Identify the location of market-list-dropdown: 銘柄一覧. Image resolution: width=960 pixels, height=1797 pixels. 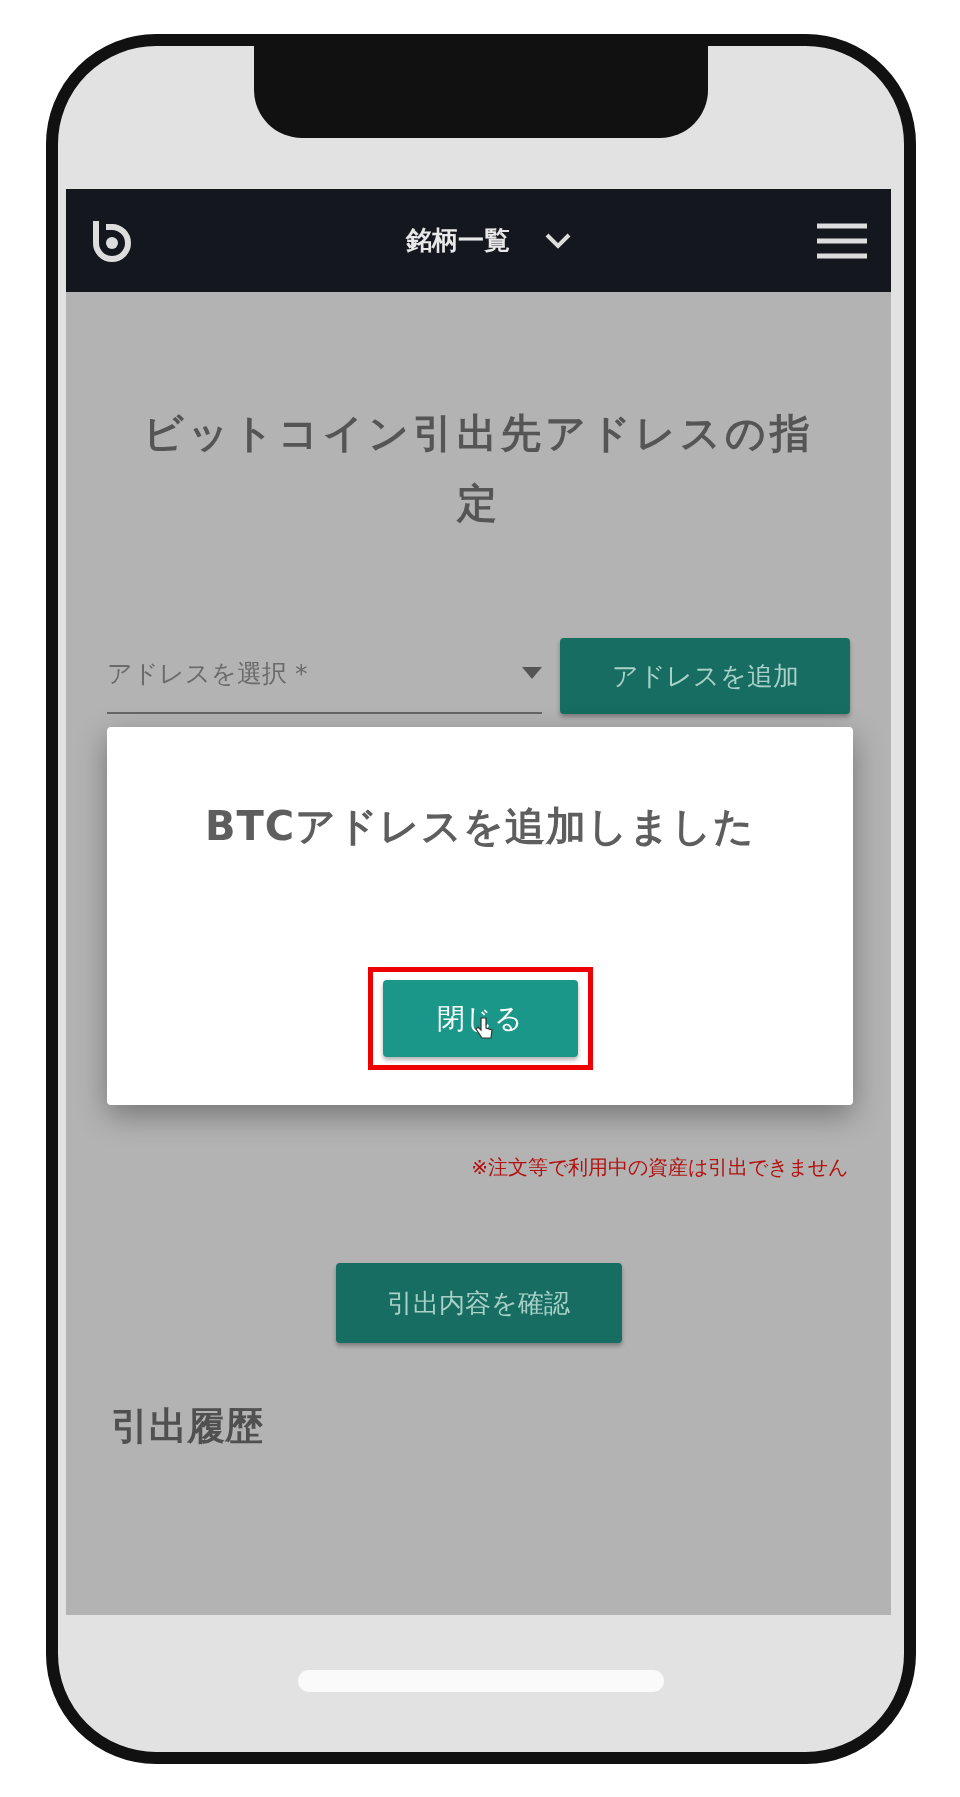
(488, 240).